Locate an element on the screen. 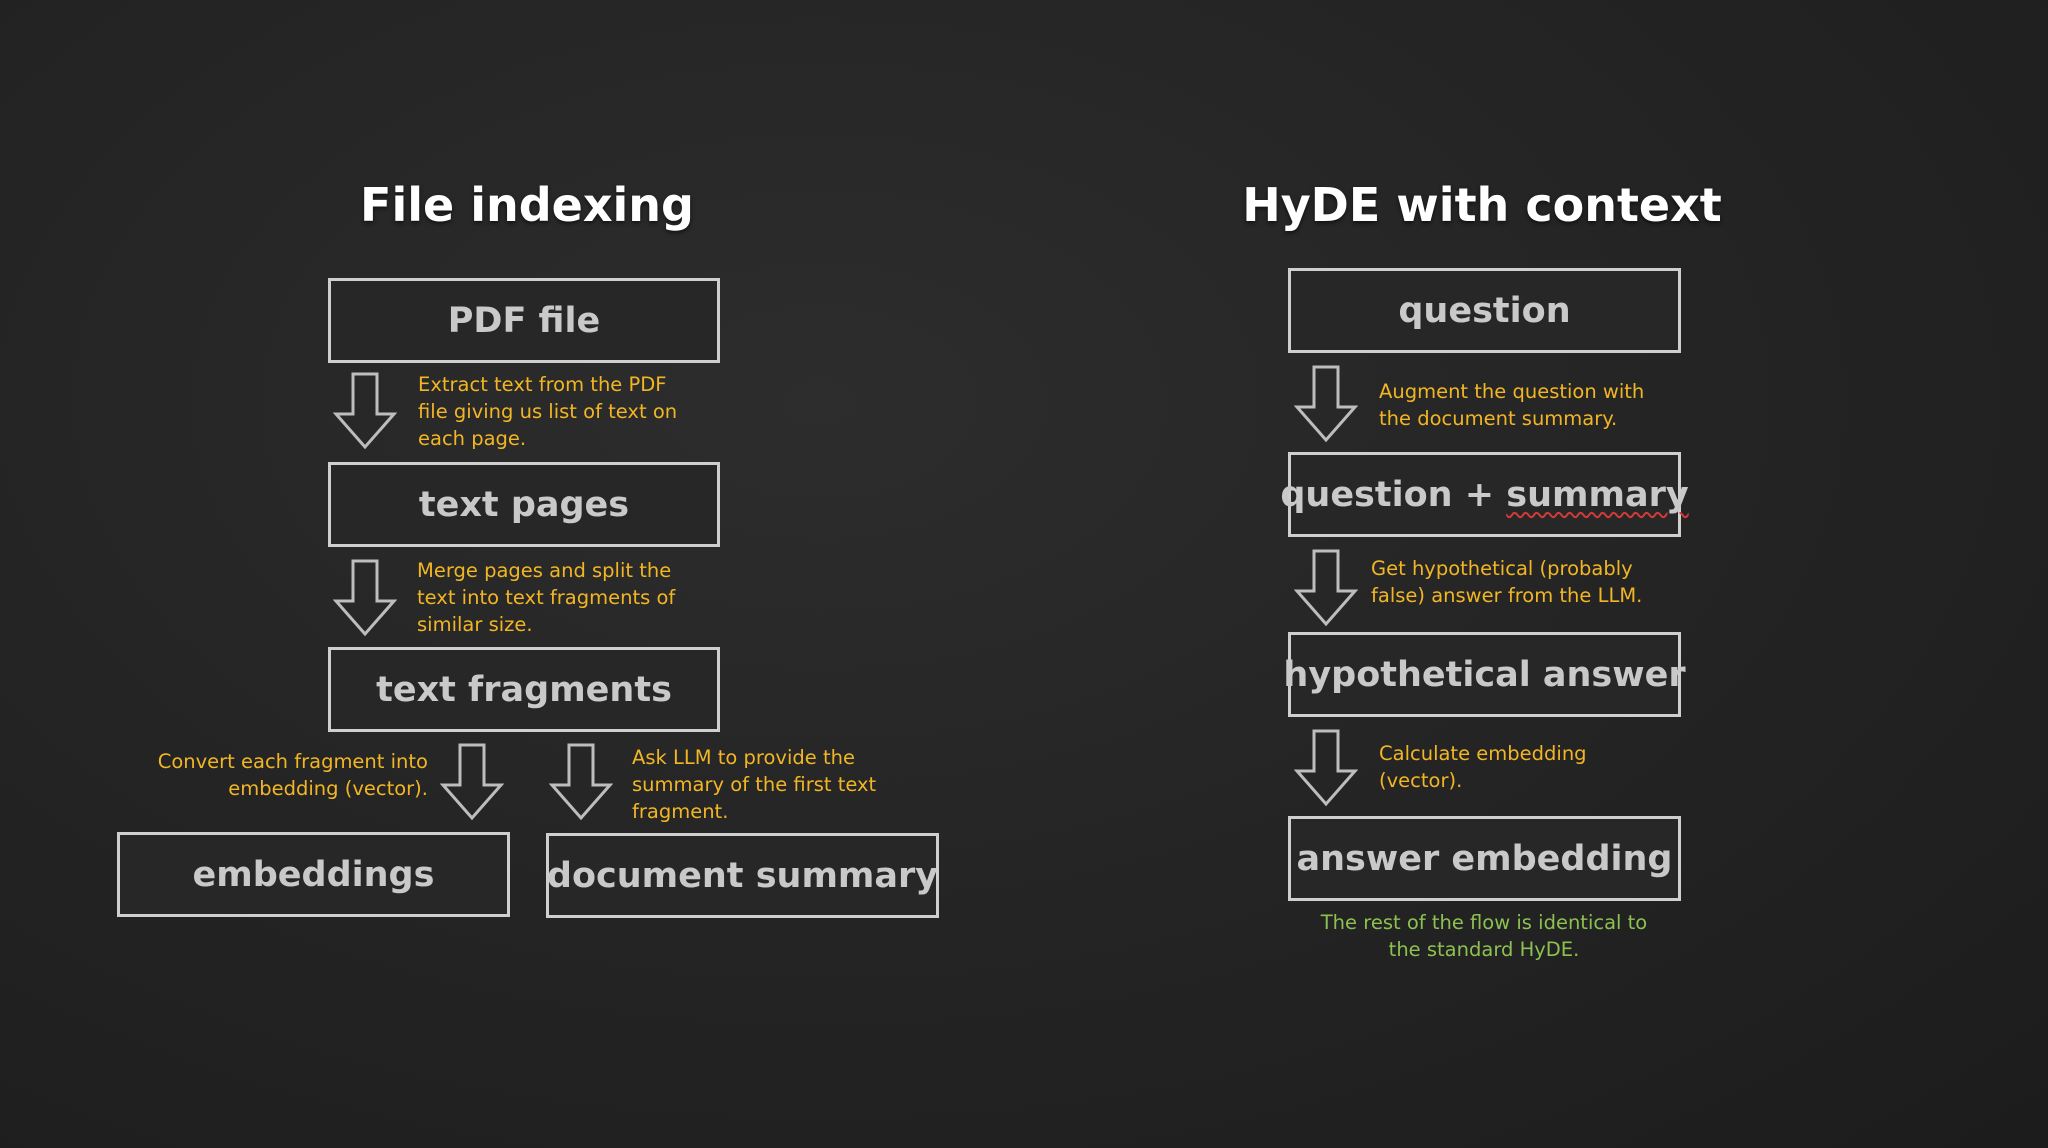 Image resolution: width=2048 pixels, height=1148 pixels. question-plus-text: question + is located at coordinates (1393, 494).